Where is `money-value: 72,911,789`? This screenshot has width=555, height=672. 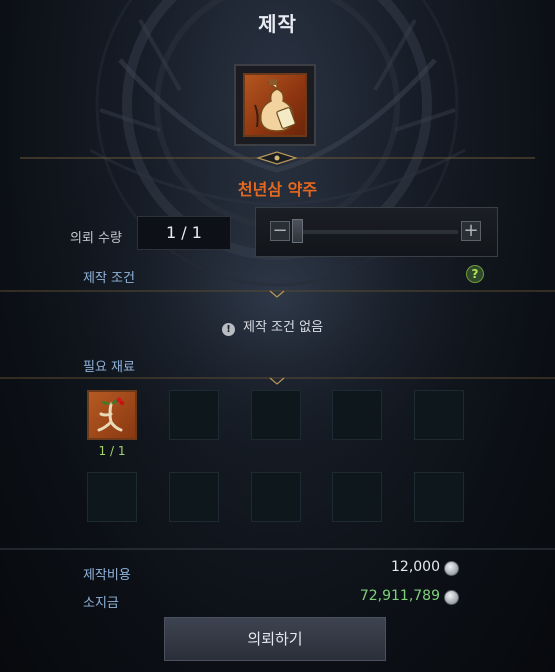
money-value: 72,911,789 is located at coordinates (399, 596).